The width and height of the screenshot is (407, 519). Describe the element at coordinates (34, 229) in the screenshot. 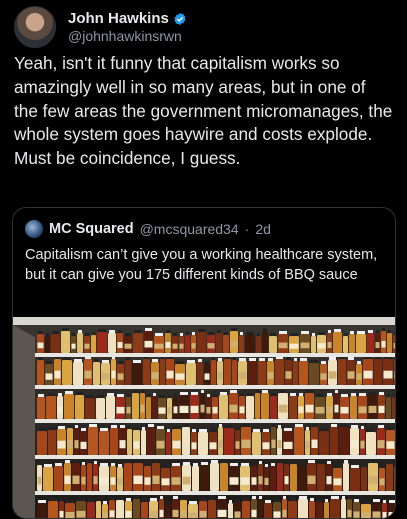

I see `quoted-avatar` at that location.